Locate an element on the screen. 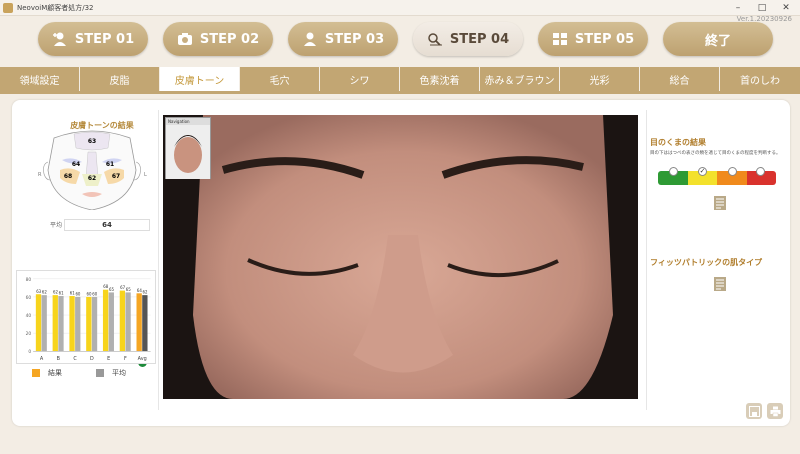  tab-skin-tone: 皮膚トーン is located at coordinates (200, 79).